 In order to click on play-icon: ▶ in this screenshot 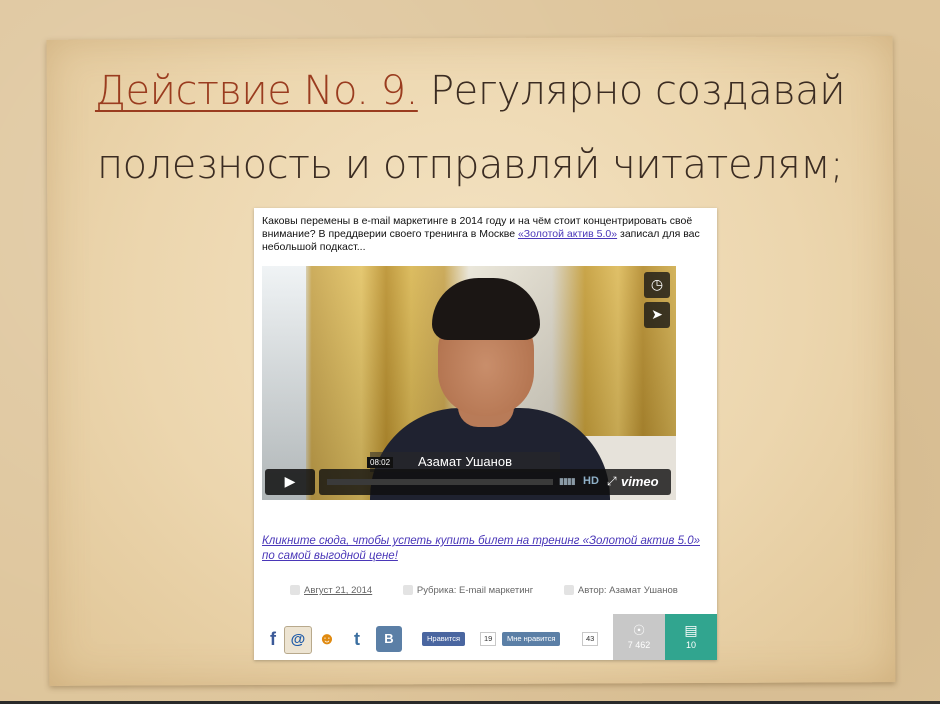, I will do `click(290, 482)`.